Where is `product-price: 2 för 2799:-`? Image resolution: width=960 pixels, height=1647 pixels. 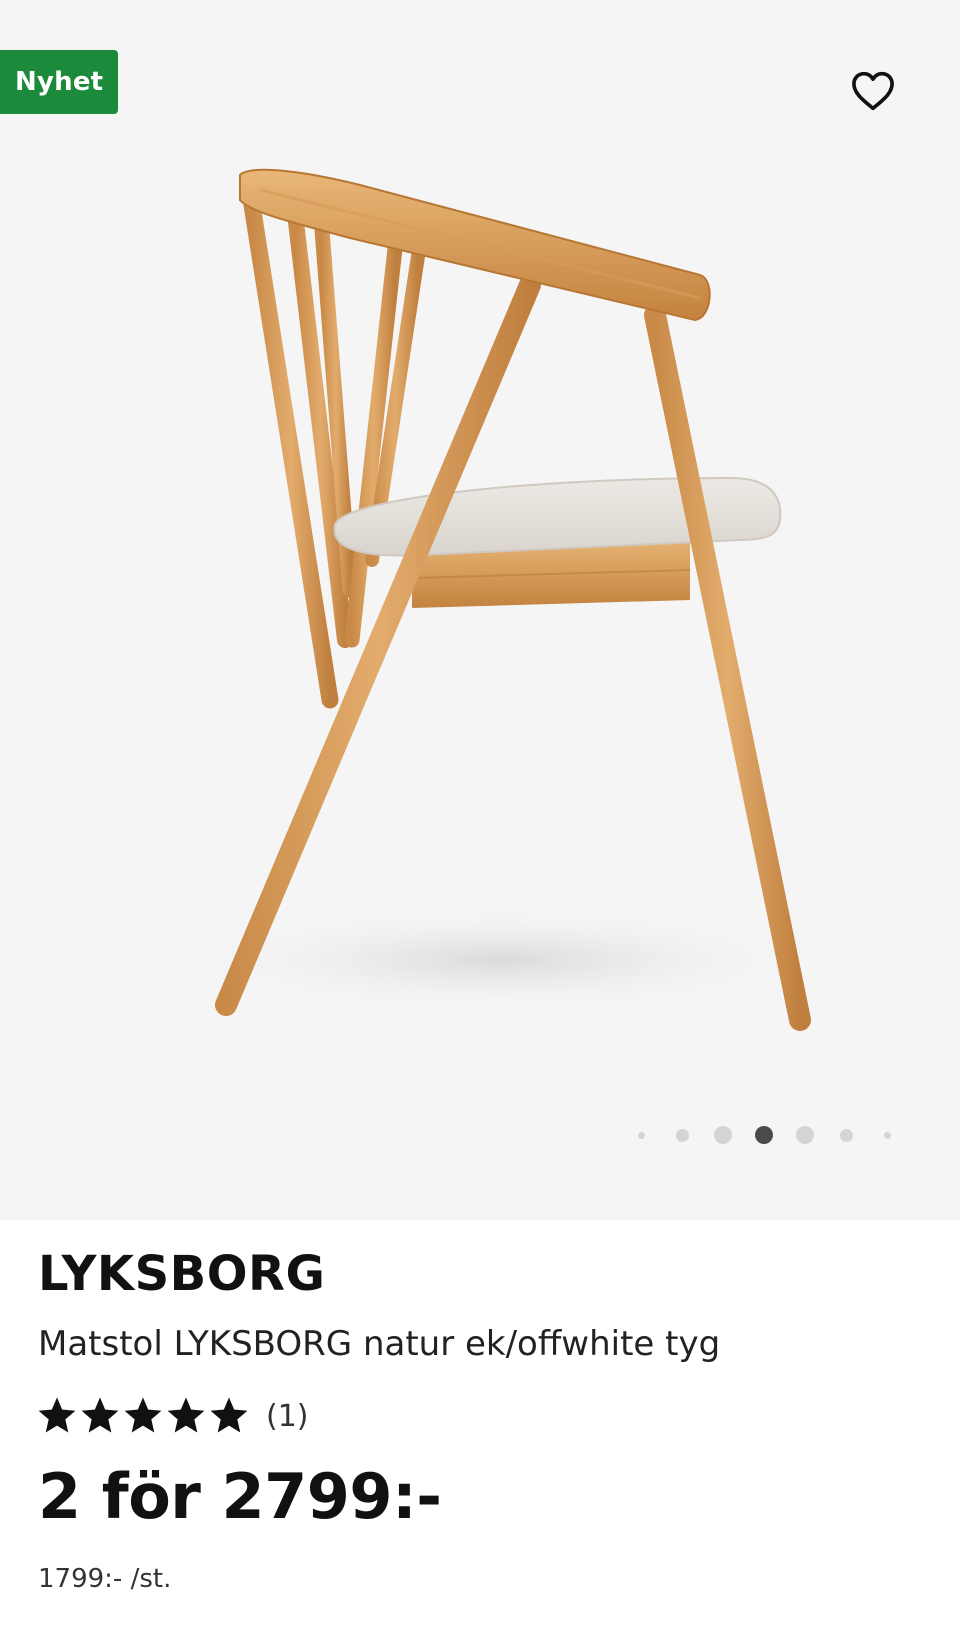 product-price: 2 för 2799:- is located at coordinates (240, 1496).